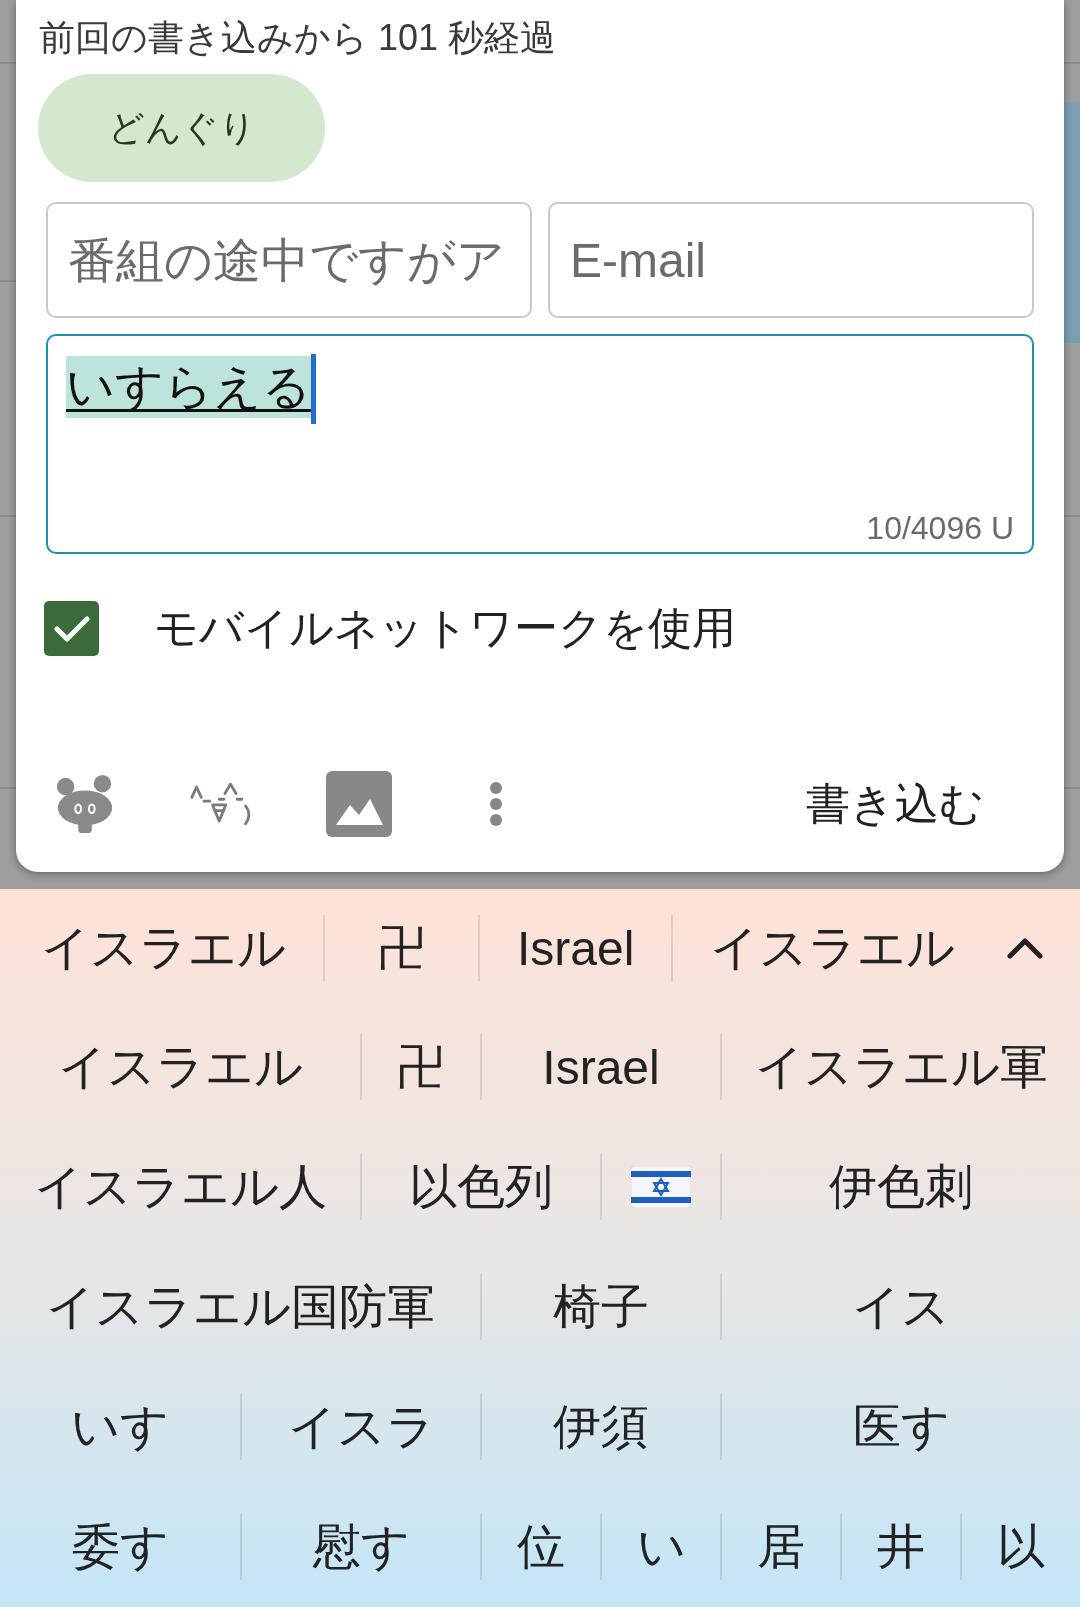 This screenshot has width=1080, height=1607. Describe the element at coordinates (313, 389) in the screenshot. I see `text-cursor-icon` at that location.